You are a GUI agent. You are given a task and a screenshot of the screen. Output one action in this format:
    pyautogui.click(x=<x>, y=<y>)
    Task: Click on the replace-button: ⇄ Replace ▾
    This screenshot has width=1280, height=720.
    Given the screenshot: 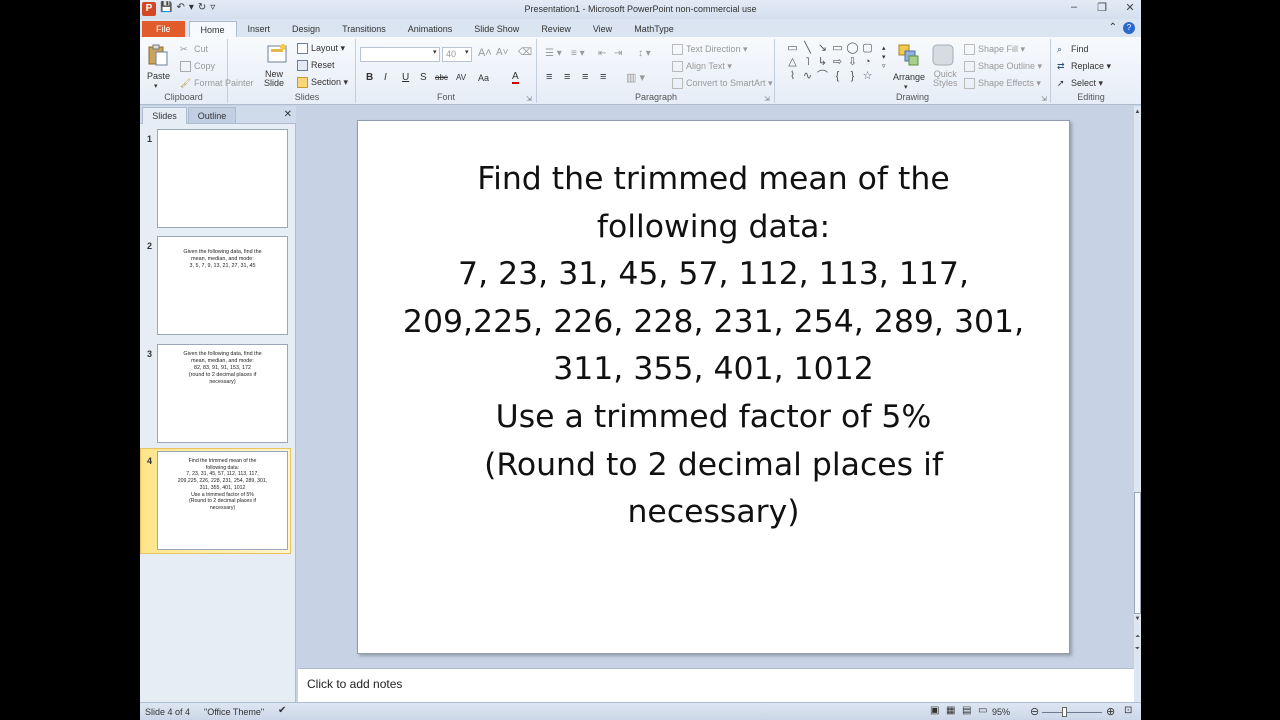 What is the action you would take?
    pyautogui.click(x=1084, y=66)
    